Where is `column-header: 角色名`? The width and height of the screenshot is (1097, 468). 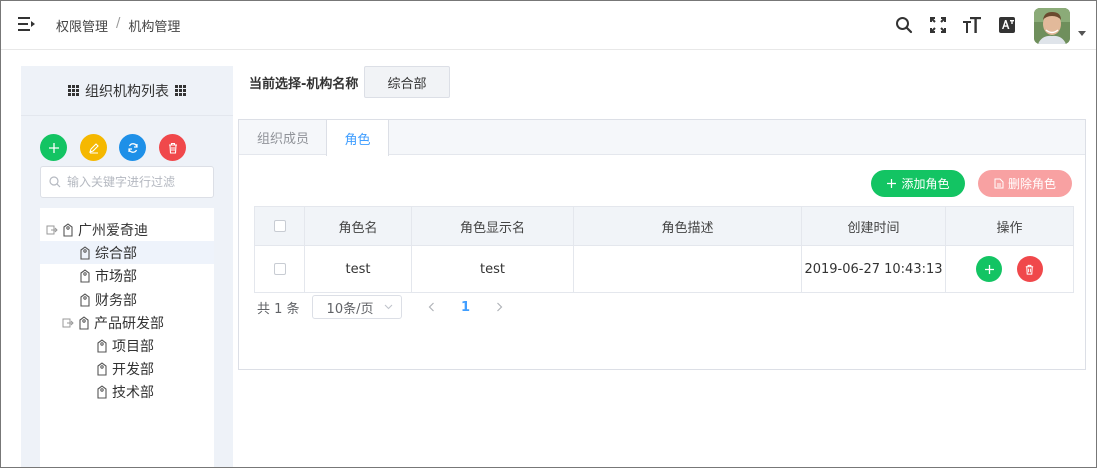
column-header: 角色名 is located at coordinates (358, 226).